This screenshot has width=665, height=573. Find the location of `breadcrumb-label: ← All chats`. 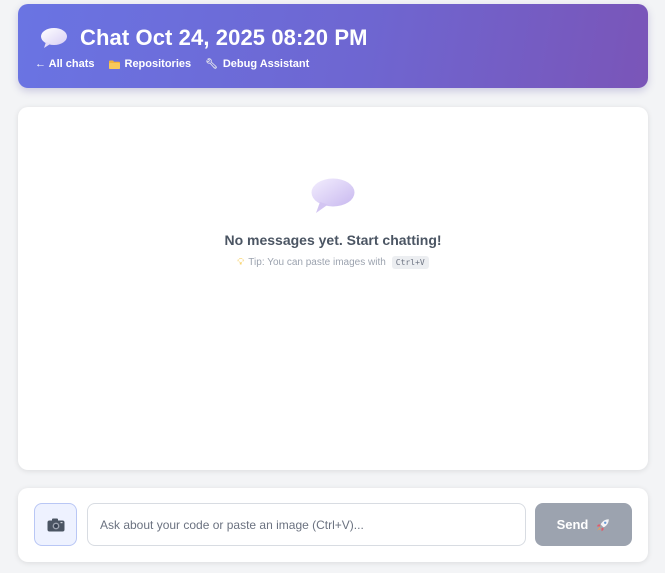

breadcrumb-label: ← All chats is located at coordinates (65, 64).